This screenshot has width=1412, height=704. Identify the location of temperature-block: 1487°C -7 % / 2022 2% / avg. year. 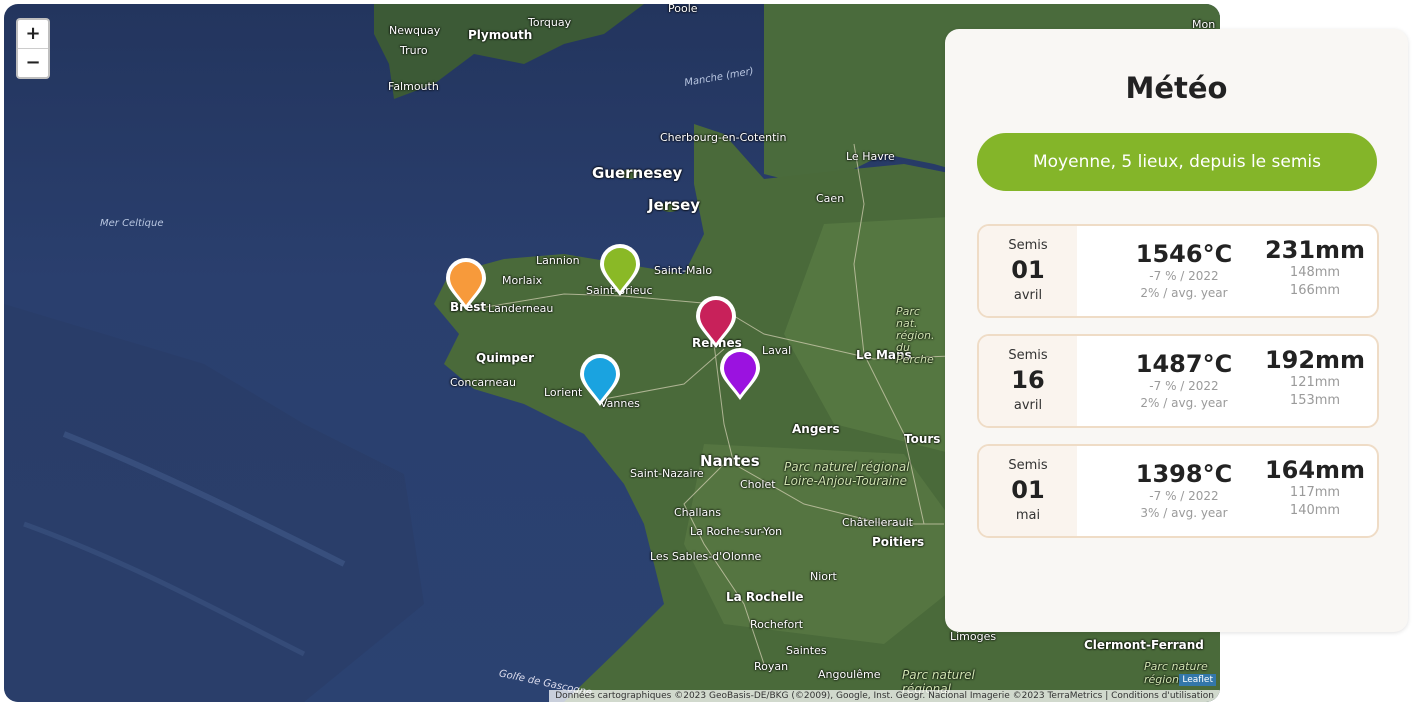
(1184, 374).